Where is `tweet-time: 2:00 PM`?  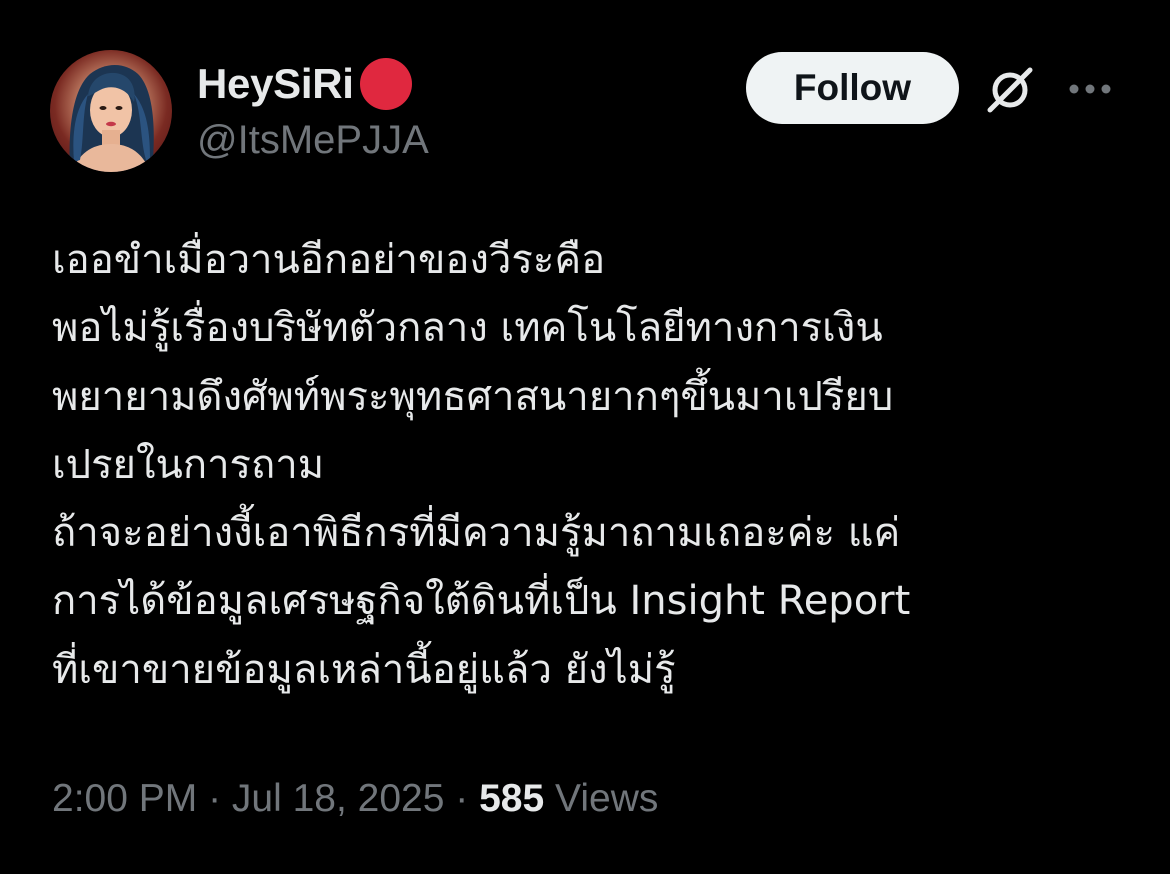
tweet-time: 2:00 PM is located at coordinates (124, 798).